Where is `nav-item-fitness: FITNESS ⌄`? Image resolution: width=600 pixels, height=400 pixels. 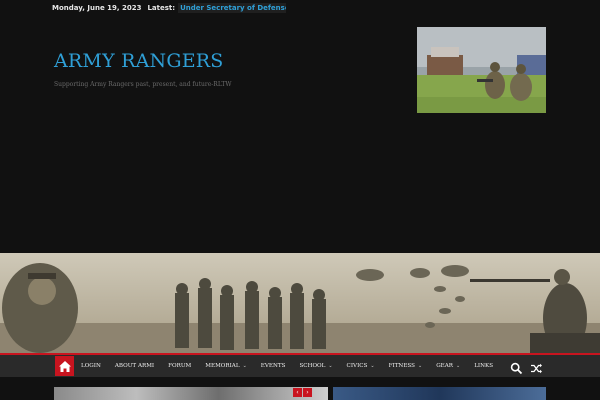 nav-item-fitness: FITNESS ⌄ is located at coordinates (406, 366).